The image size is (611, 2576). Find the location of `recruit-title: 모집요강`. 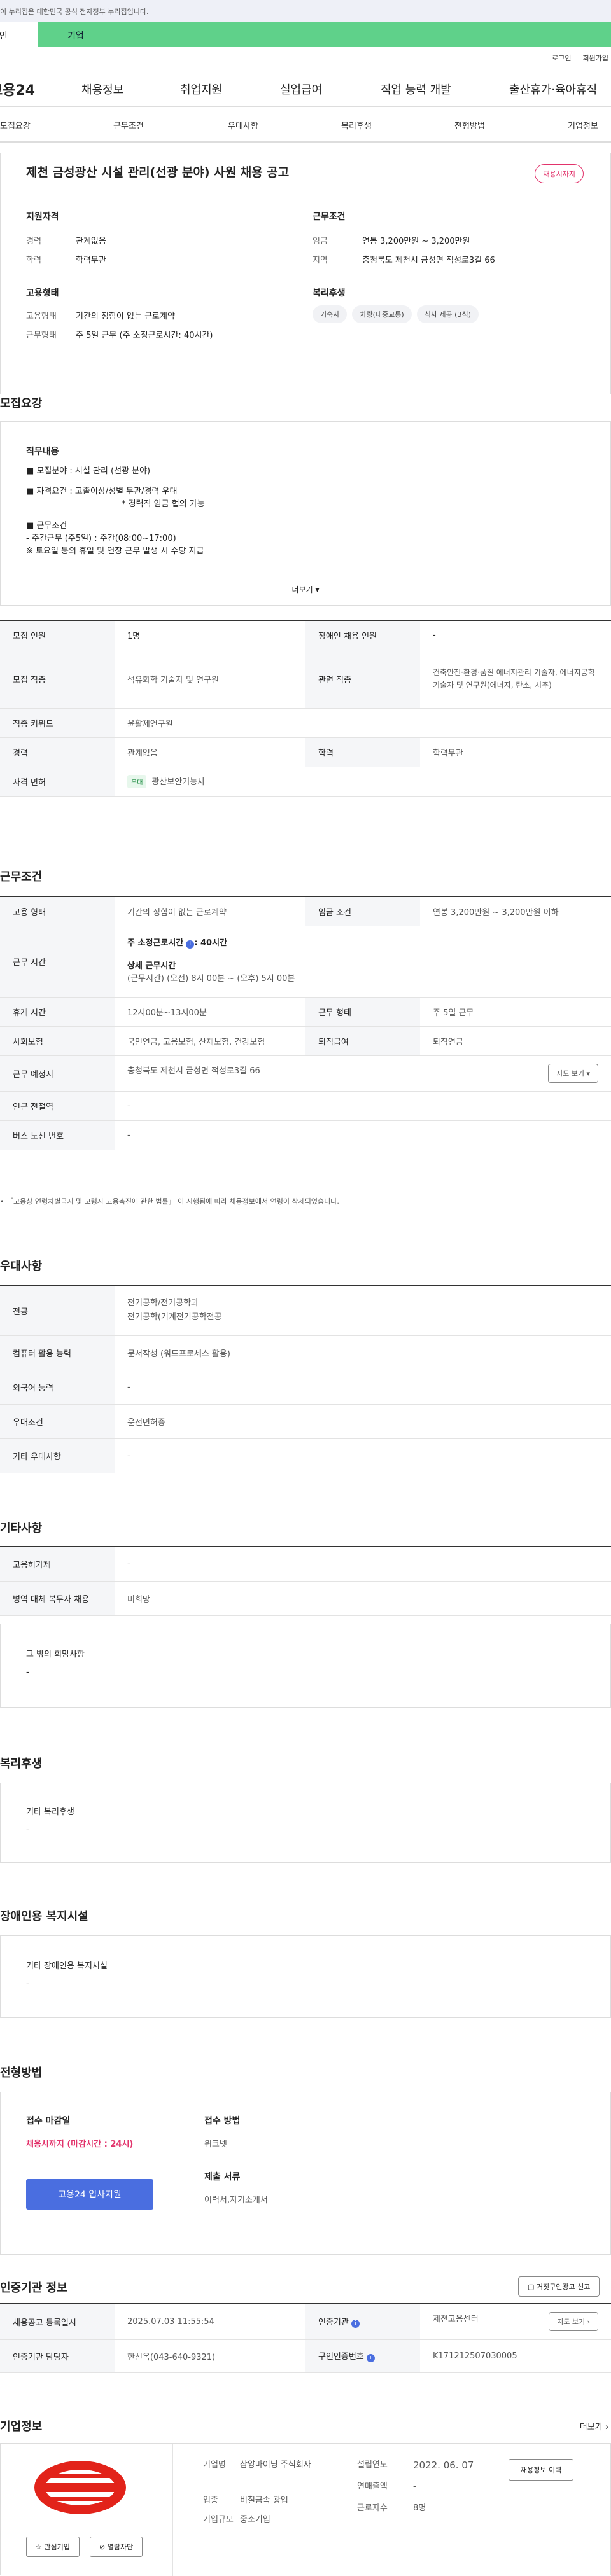

recruit-title: 모집요강 is located at coordinates (21, 403).